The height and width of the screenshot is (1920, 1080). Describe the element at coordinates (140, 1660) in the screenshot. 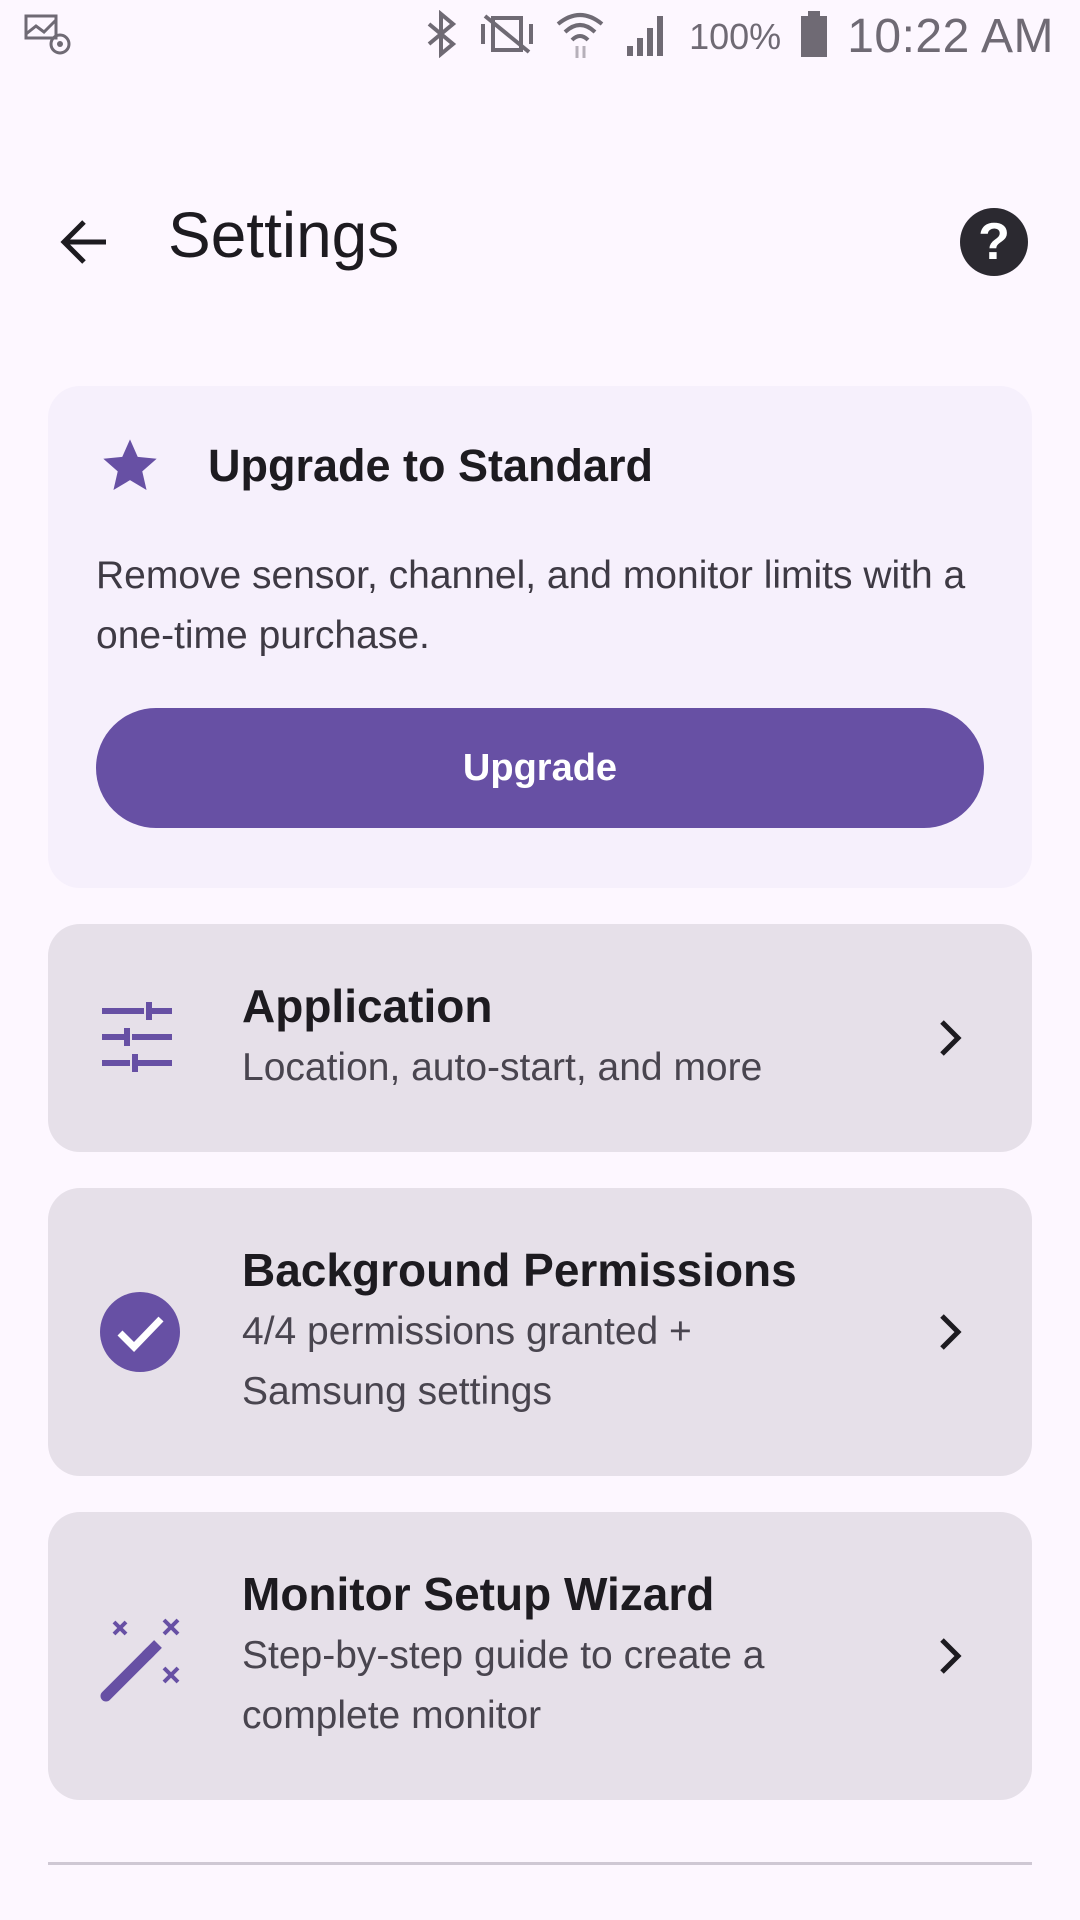

I see `magic-wand-icon` at that location.